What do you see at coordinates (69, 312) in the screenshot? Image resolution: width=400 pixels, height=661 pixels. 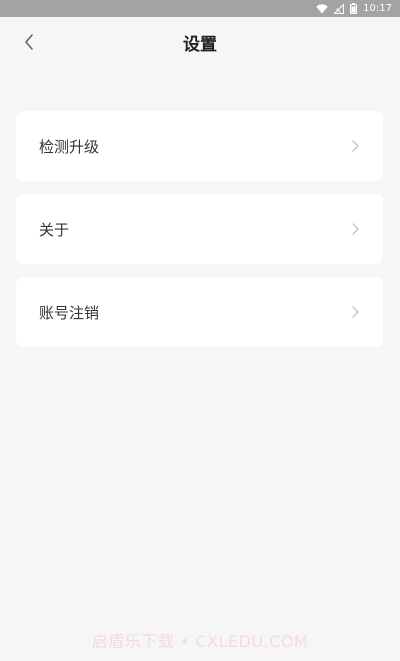 I see `settings-item-label: 账号注销` at bounding box center [69, 312].